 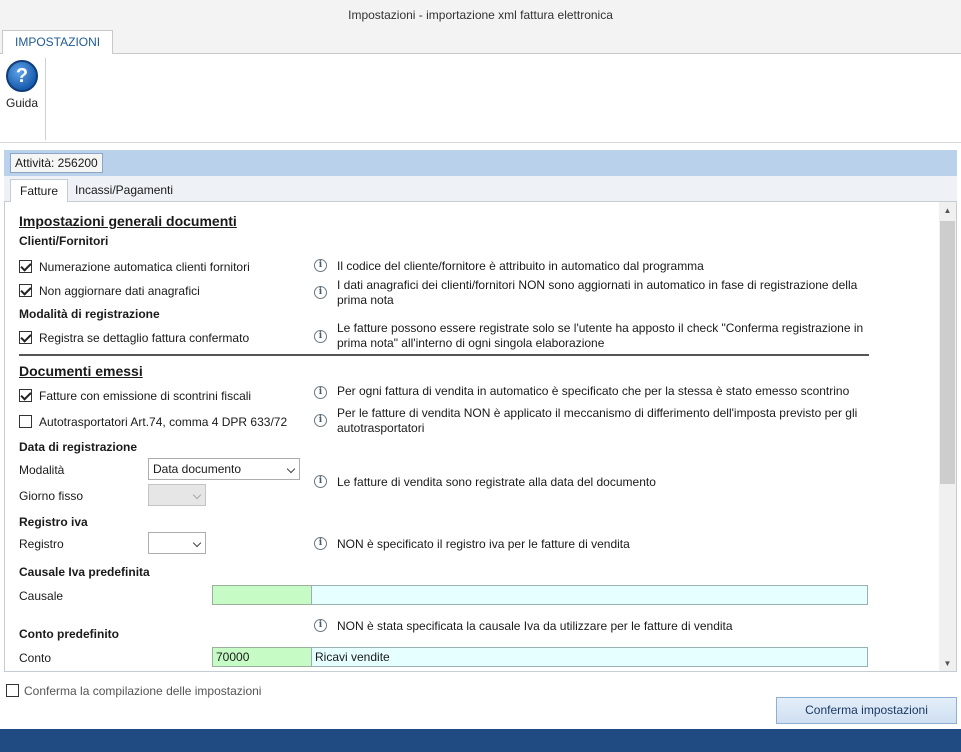 What do you see at coordinates (58, 42) in the screenshot?
I see `ribbon-tab-impostazioni: IMPOSTAZIONI` at bounding box center [58, 42].